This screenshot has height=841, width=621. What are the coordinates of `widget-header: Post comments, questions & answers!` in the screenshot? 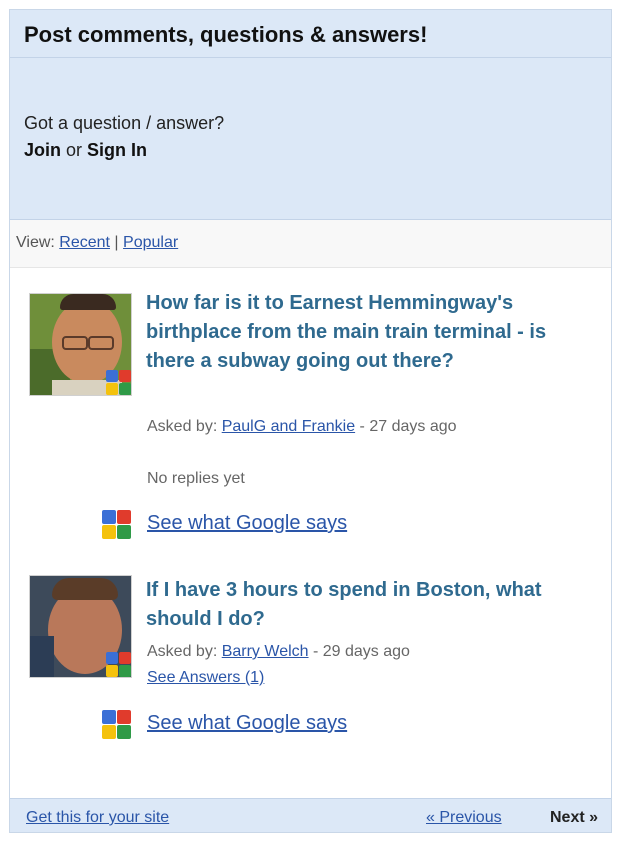 It's located at (310, 34).